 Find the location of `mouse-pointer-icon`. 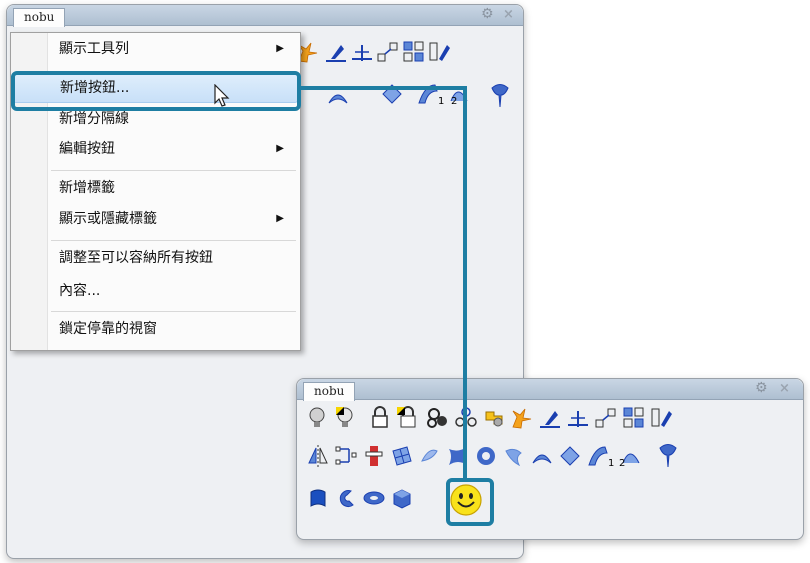

mouse-pointer-icon is located at coordinates (222, 97).